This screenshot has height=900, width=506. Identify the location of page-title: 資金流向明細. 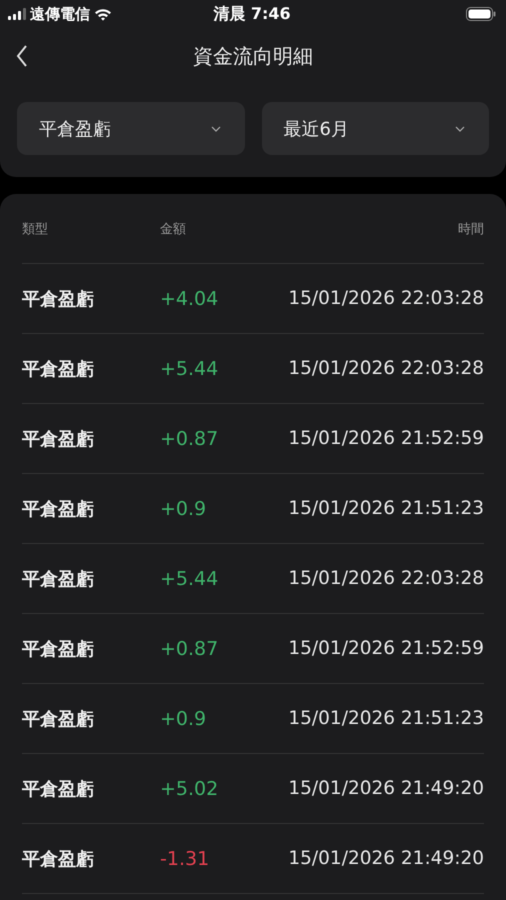
(253, 56).